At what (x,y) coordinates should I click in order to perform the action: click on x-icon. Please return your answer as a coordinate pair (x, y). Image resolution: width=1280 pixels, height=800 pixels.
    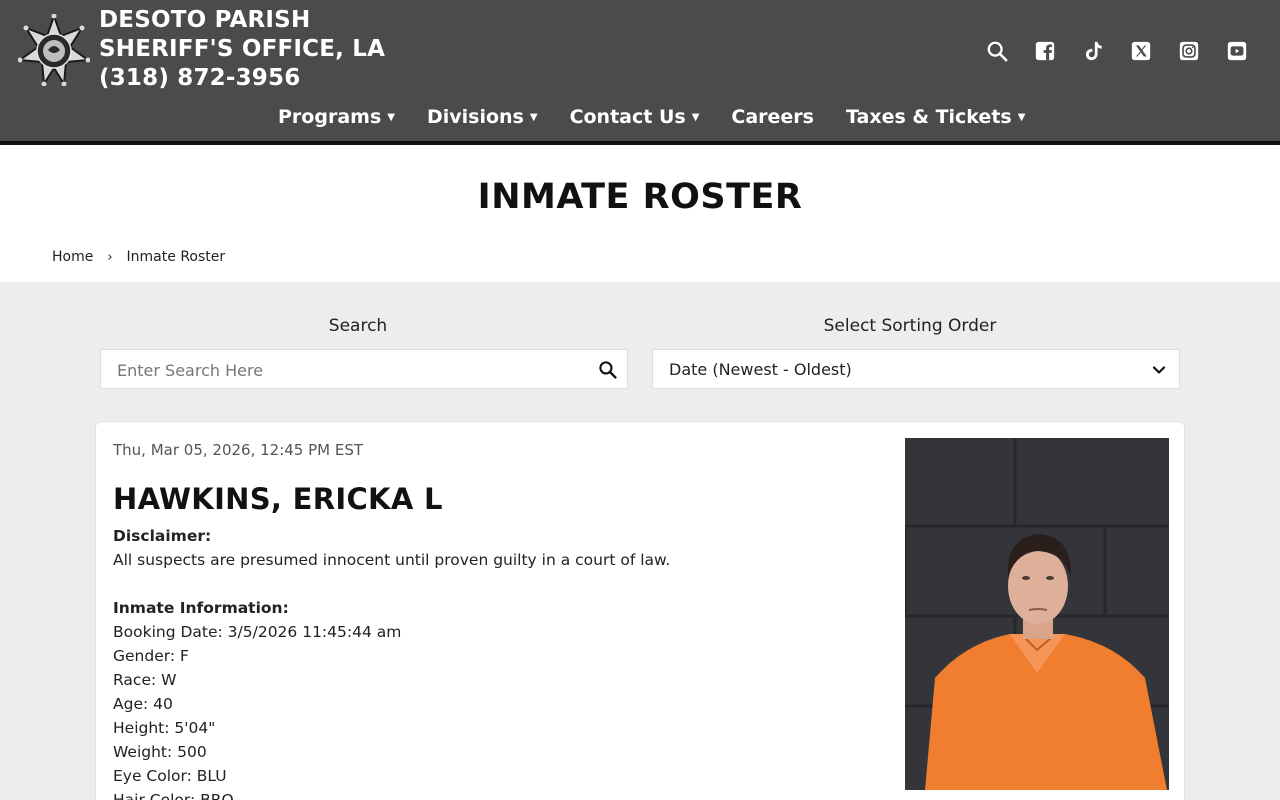
    Looking at the image, I should click on (1141, 51).